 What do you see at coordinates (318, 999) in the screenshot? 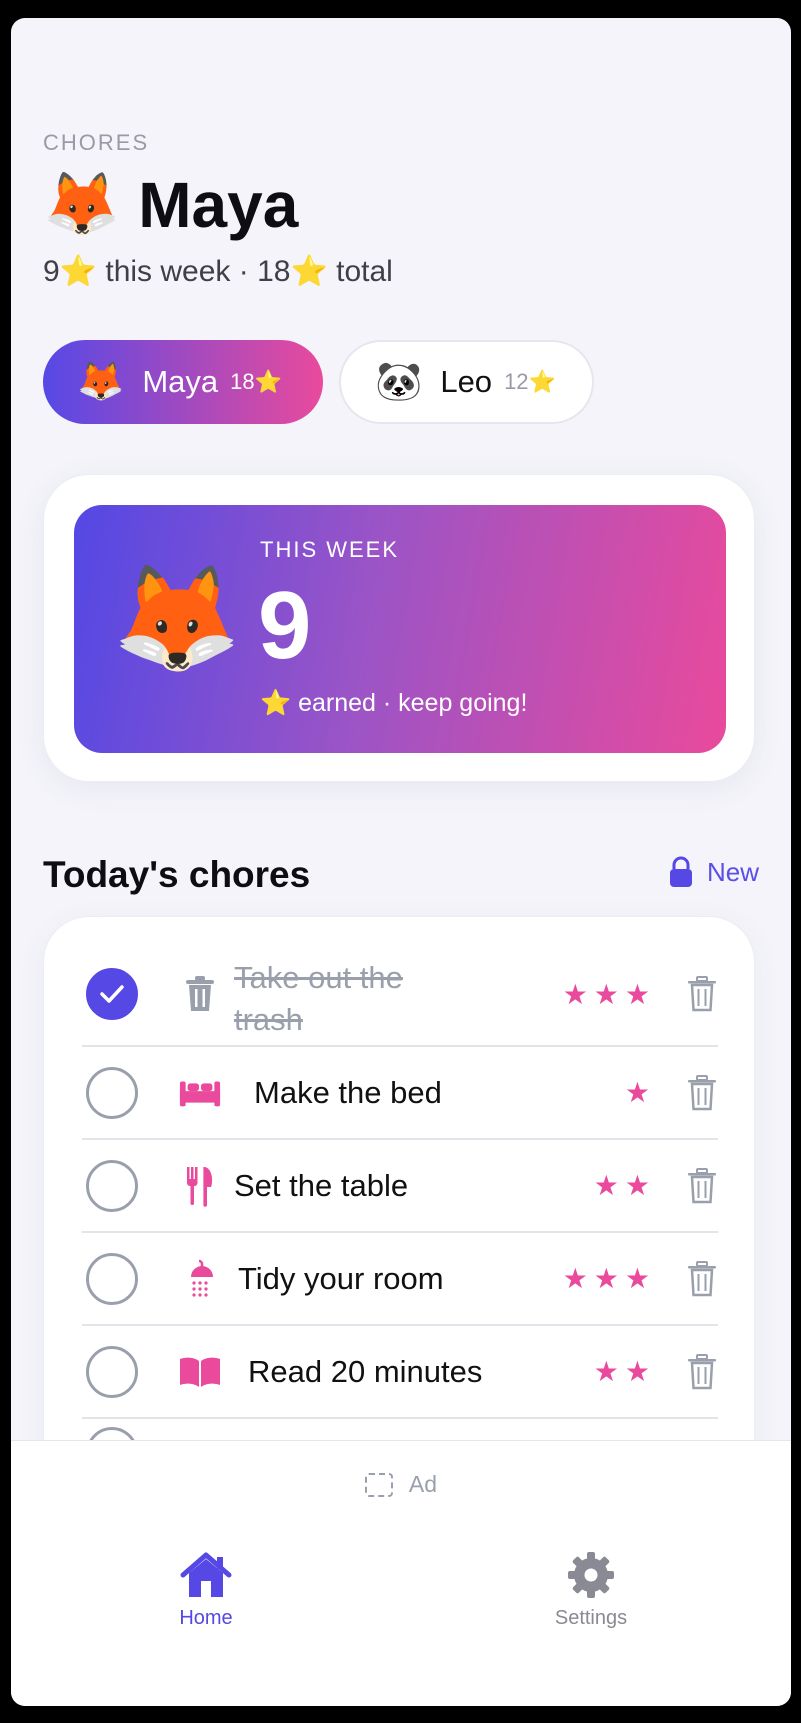
I see `chore-name: Take out the trash` at bounding box center [318, 999].